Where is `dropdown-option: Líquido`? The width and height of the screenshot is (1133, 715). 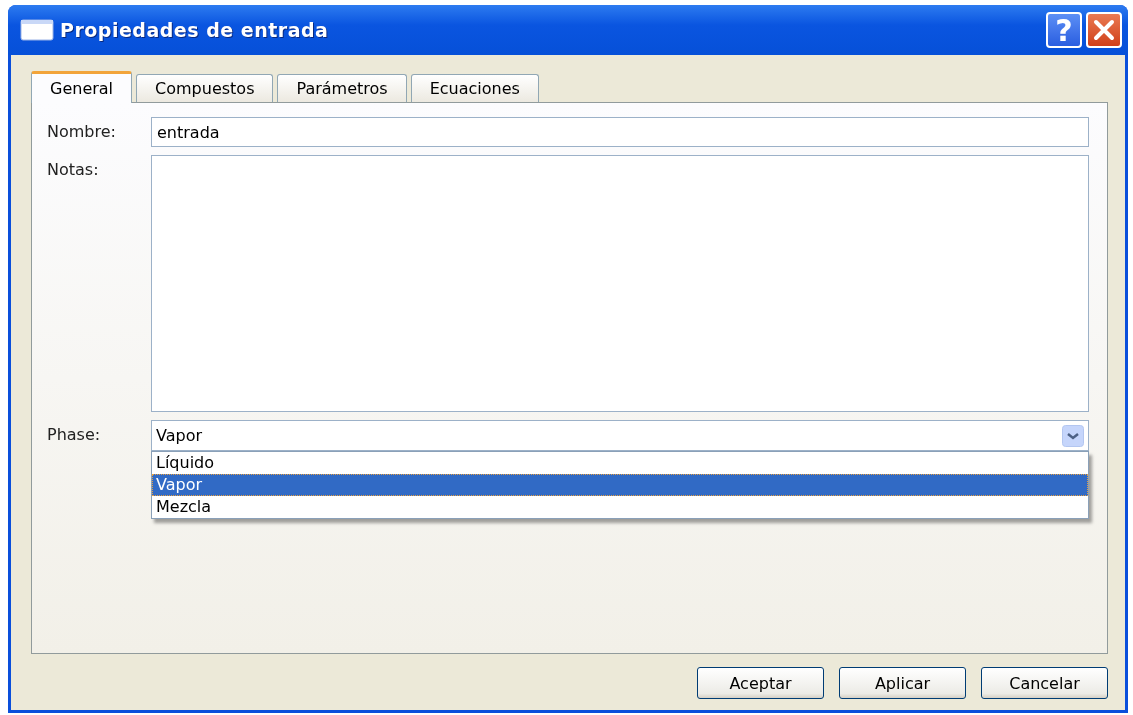 dropdown-option: Líquido is located at coordinates (620, 463).